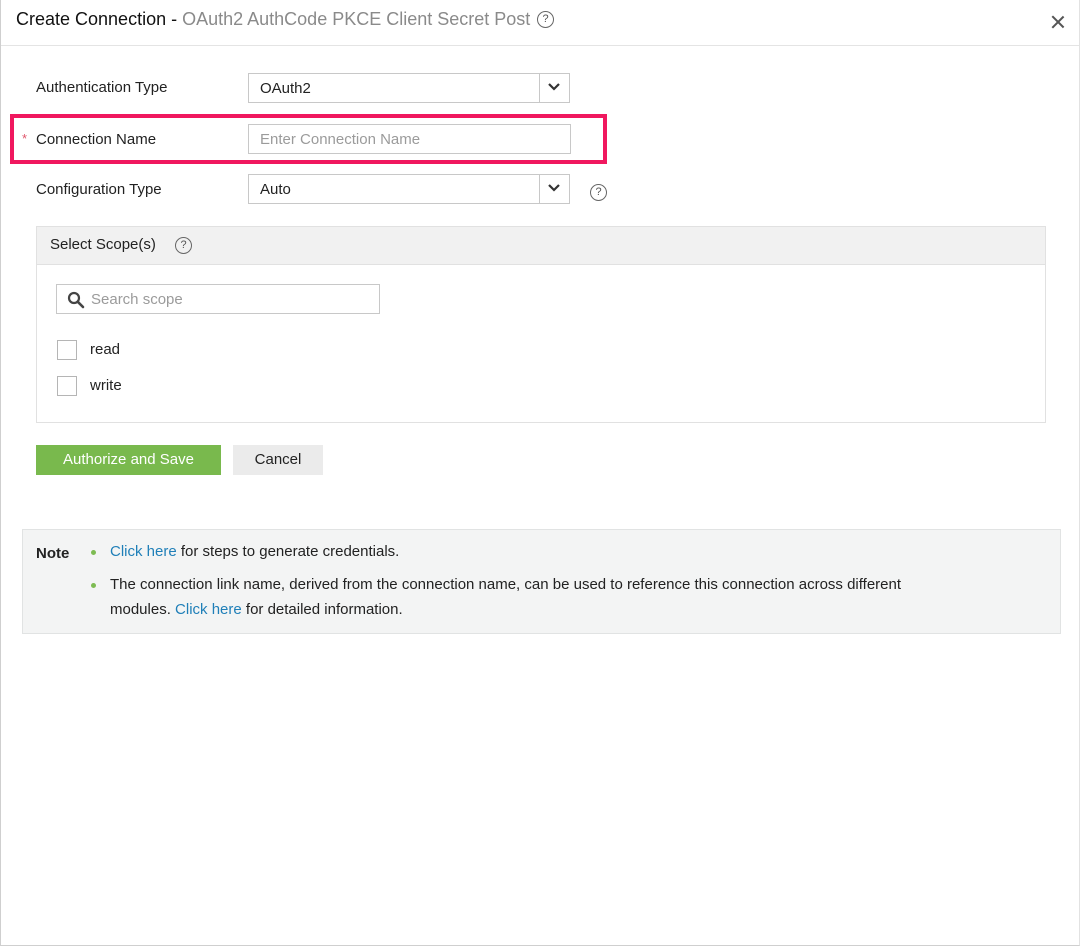  I want to click on cancel-button: Cancel, so click(278, 460).